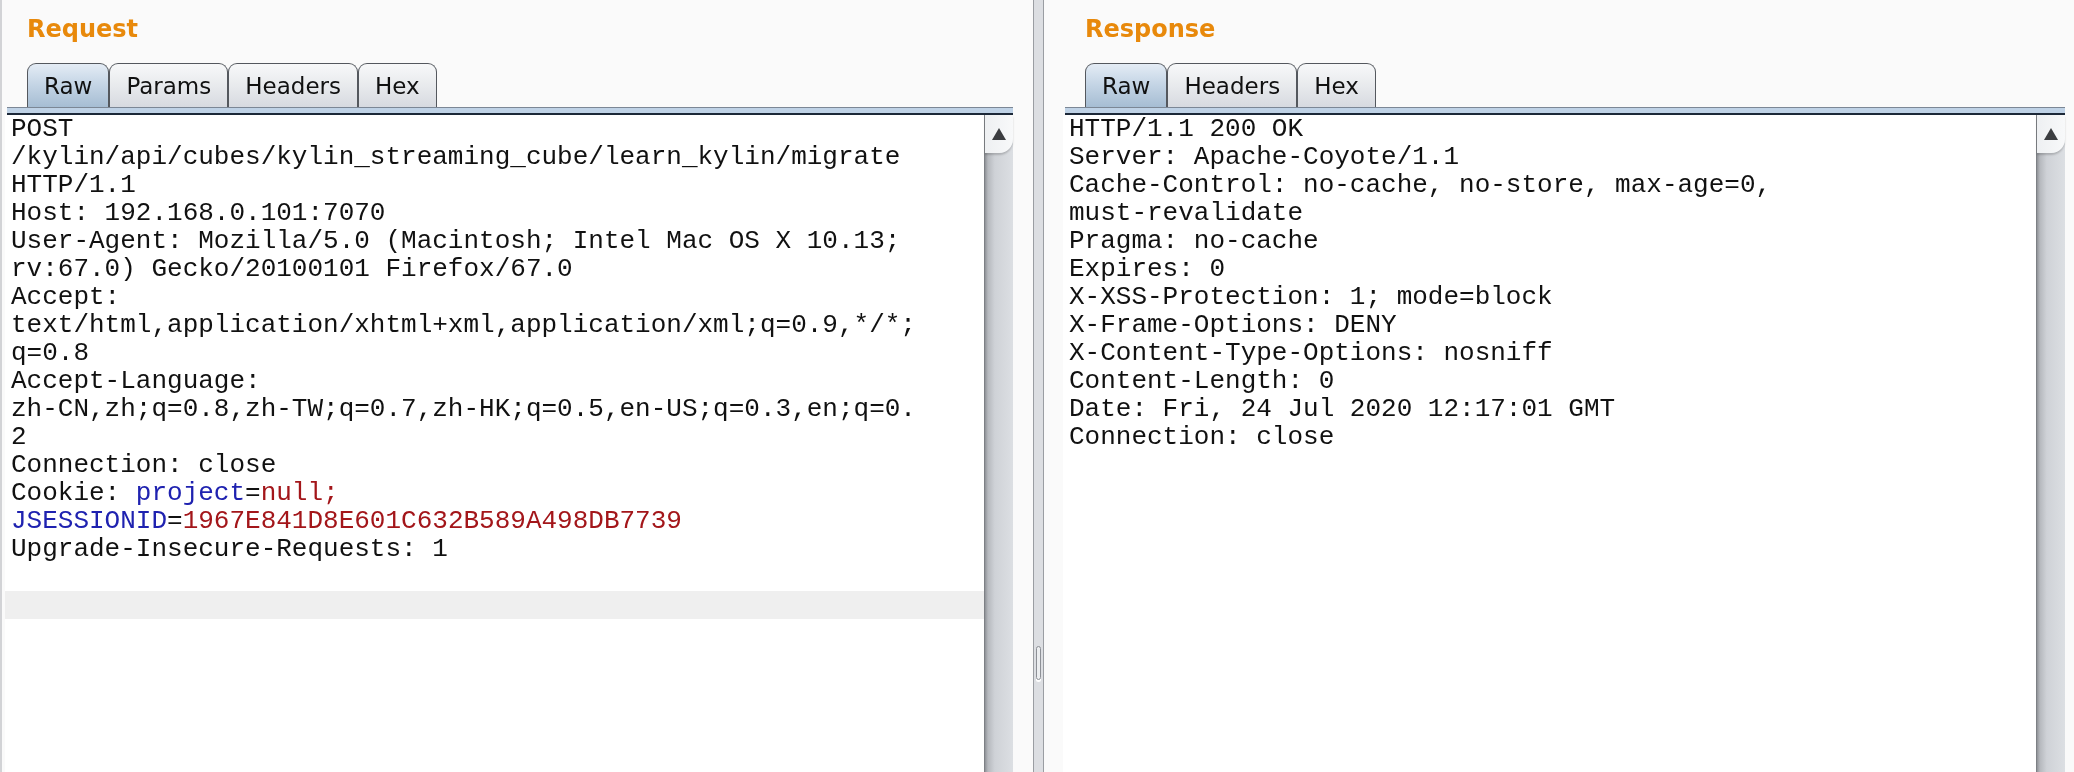  I want to click on request-line: zh-CN,zh;q=0.8,zh-TW;q=0.7,zh-HK;q=0.5,en-US;q=0.3,en;q=0., so click(463, 409).